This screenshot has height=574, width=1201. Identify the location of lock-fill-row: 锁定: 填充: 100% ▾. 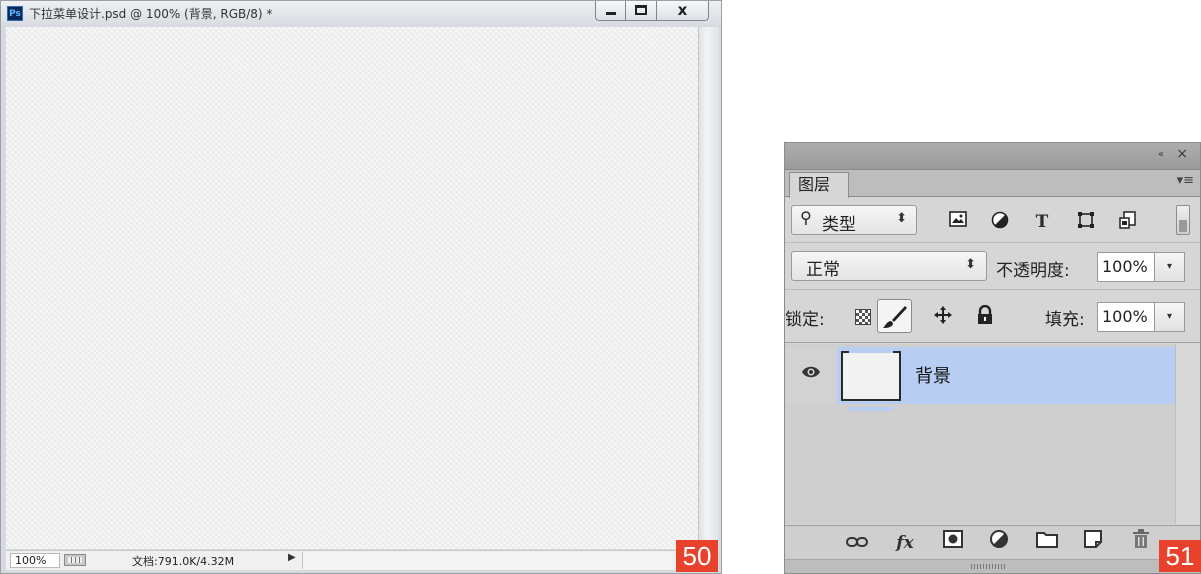
(992, 317).